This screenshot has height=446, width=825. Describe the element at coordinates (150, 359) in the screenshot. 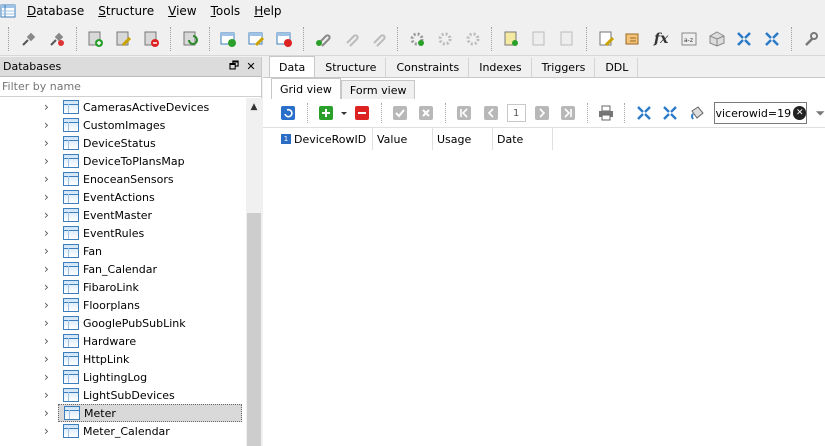

I see `tree-item-body: HttpLink` at that location.